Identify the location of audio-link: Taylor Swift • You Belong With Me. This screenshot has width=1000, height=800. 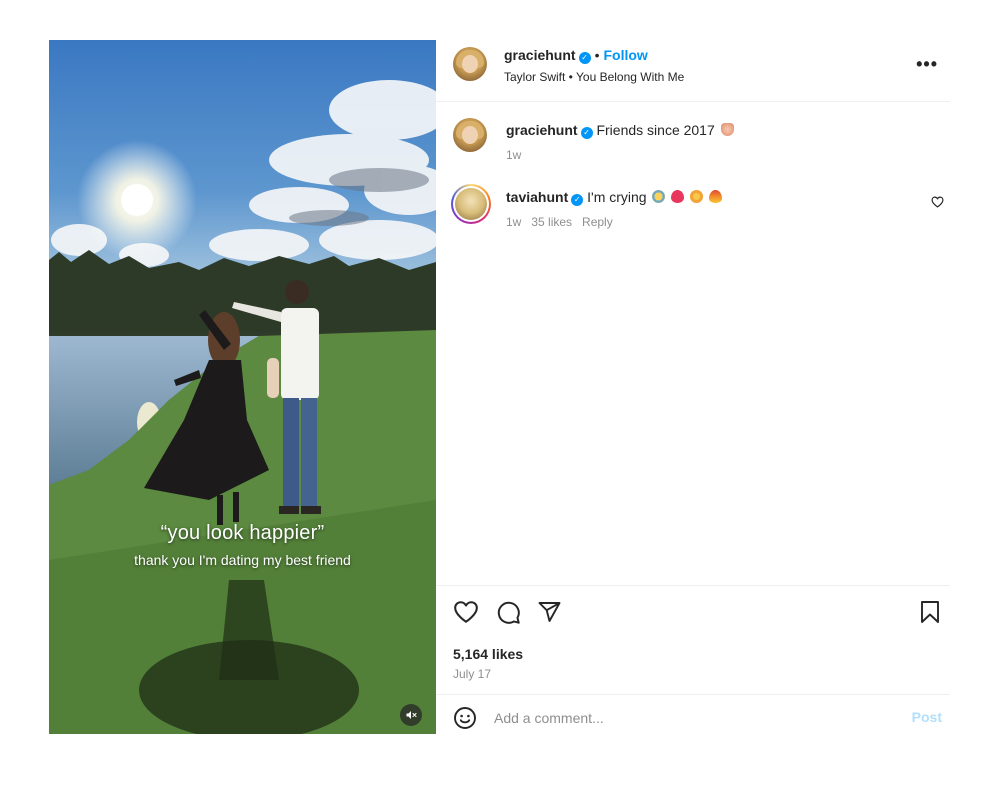
(594, 77).